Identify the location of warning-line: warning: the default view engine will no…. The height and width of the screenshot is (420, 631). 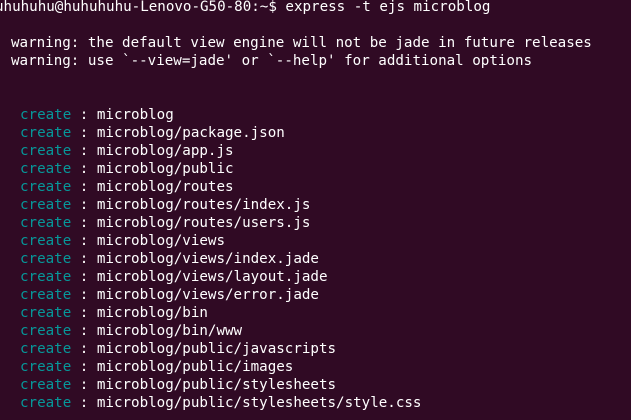
(301, 43).